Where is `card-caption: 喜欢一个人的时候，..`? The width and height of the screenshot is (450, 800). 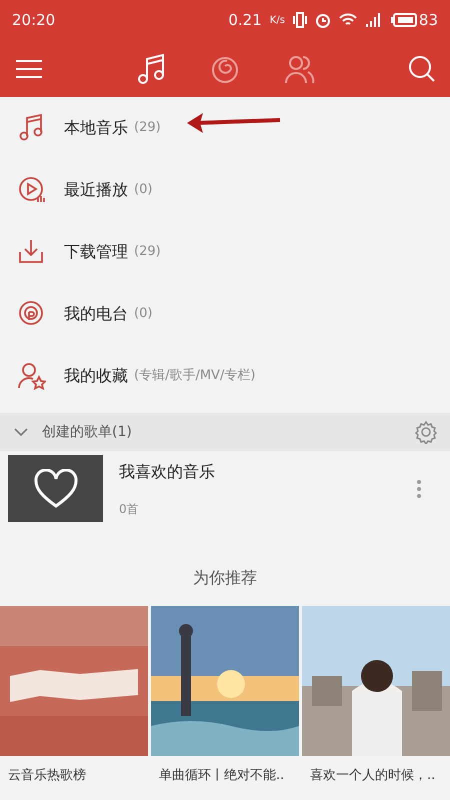
card-caption: 喜欢一个人的时候，.. is located at coordinates (376, 771).